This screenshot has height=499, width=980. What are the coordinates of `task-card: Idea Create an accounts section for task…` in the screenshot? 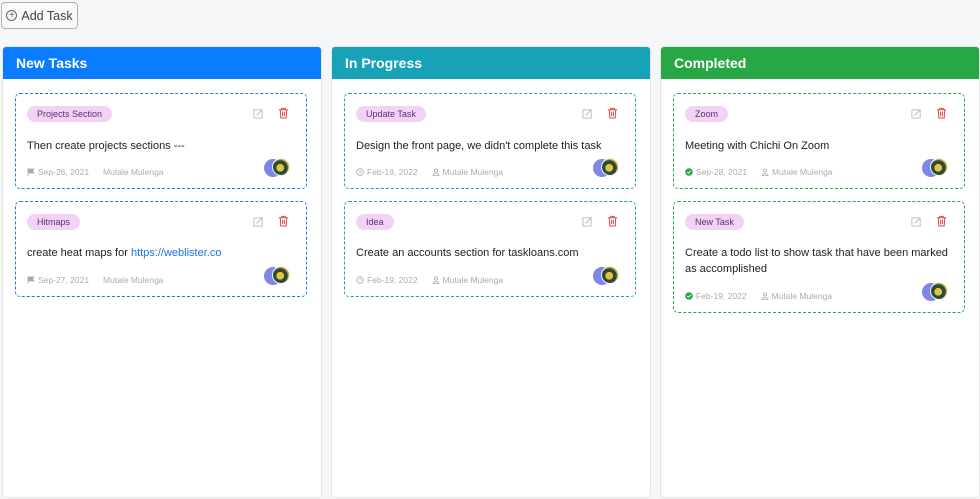 It's located at (490, 249).